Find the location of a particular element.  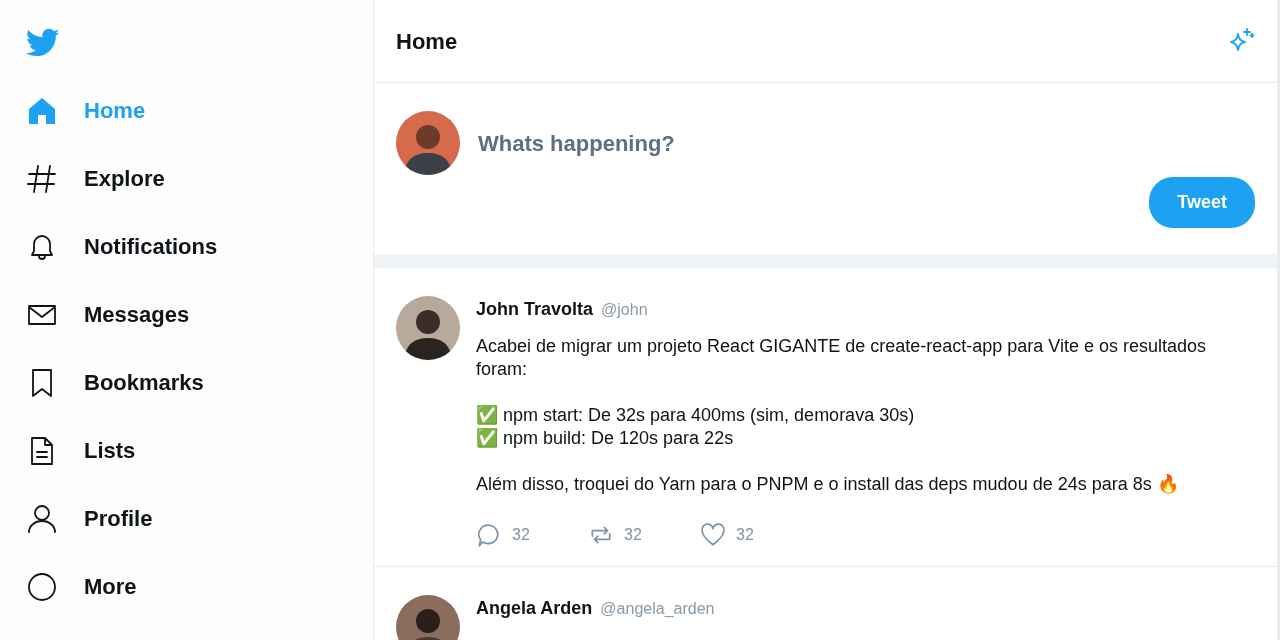

bird-logo-icon is located at coordinates (43, 43).